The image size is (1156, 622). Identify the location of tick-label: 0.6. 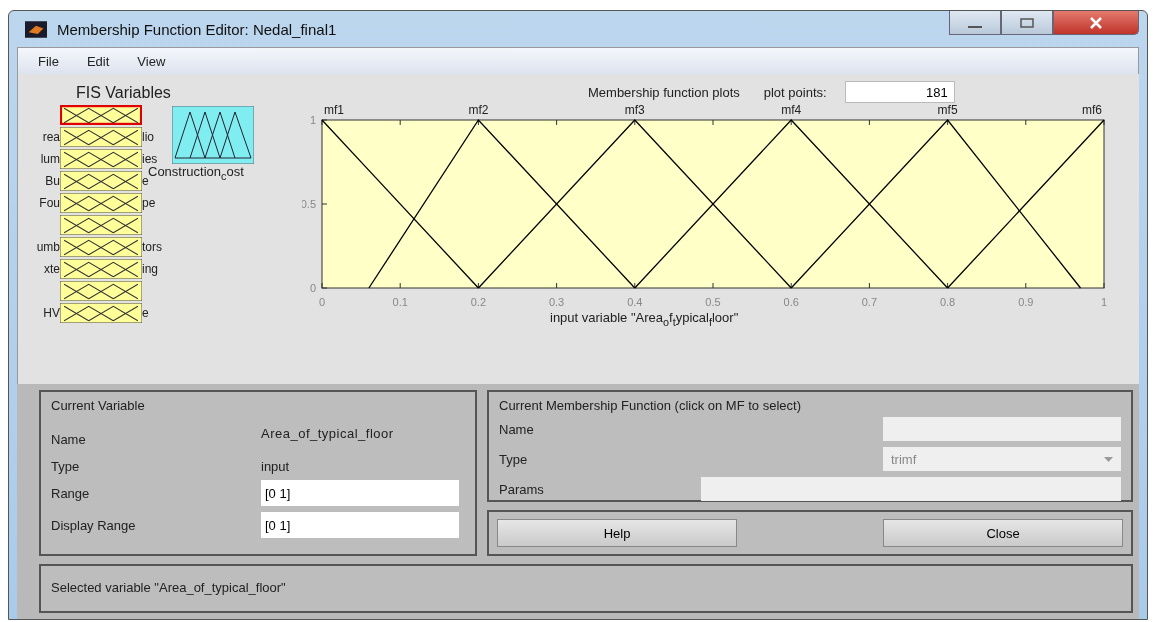
(791, 302).